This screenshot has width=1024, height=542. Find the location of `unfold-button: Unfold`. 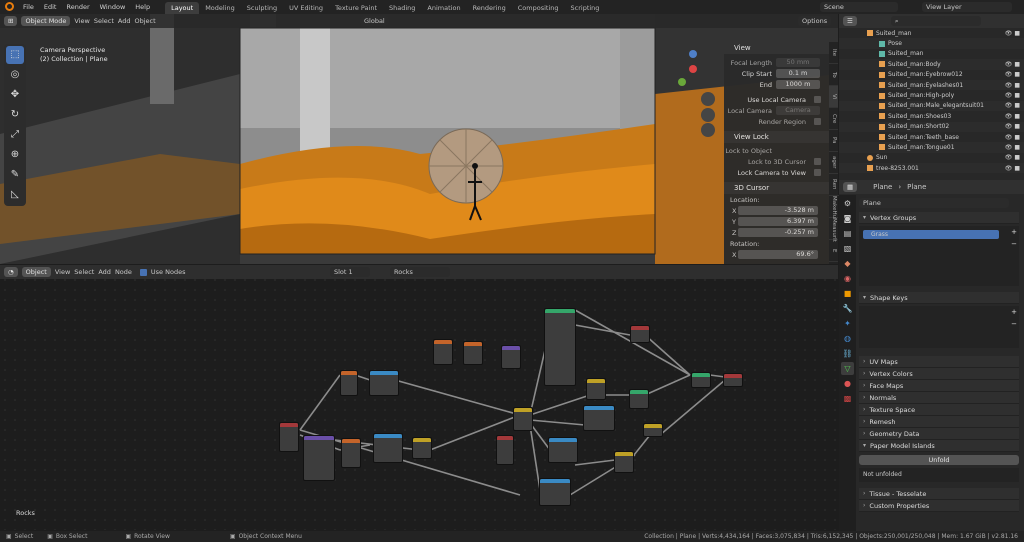

unfold-button: Unfold is located at coordinates (939, 460).